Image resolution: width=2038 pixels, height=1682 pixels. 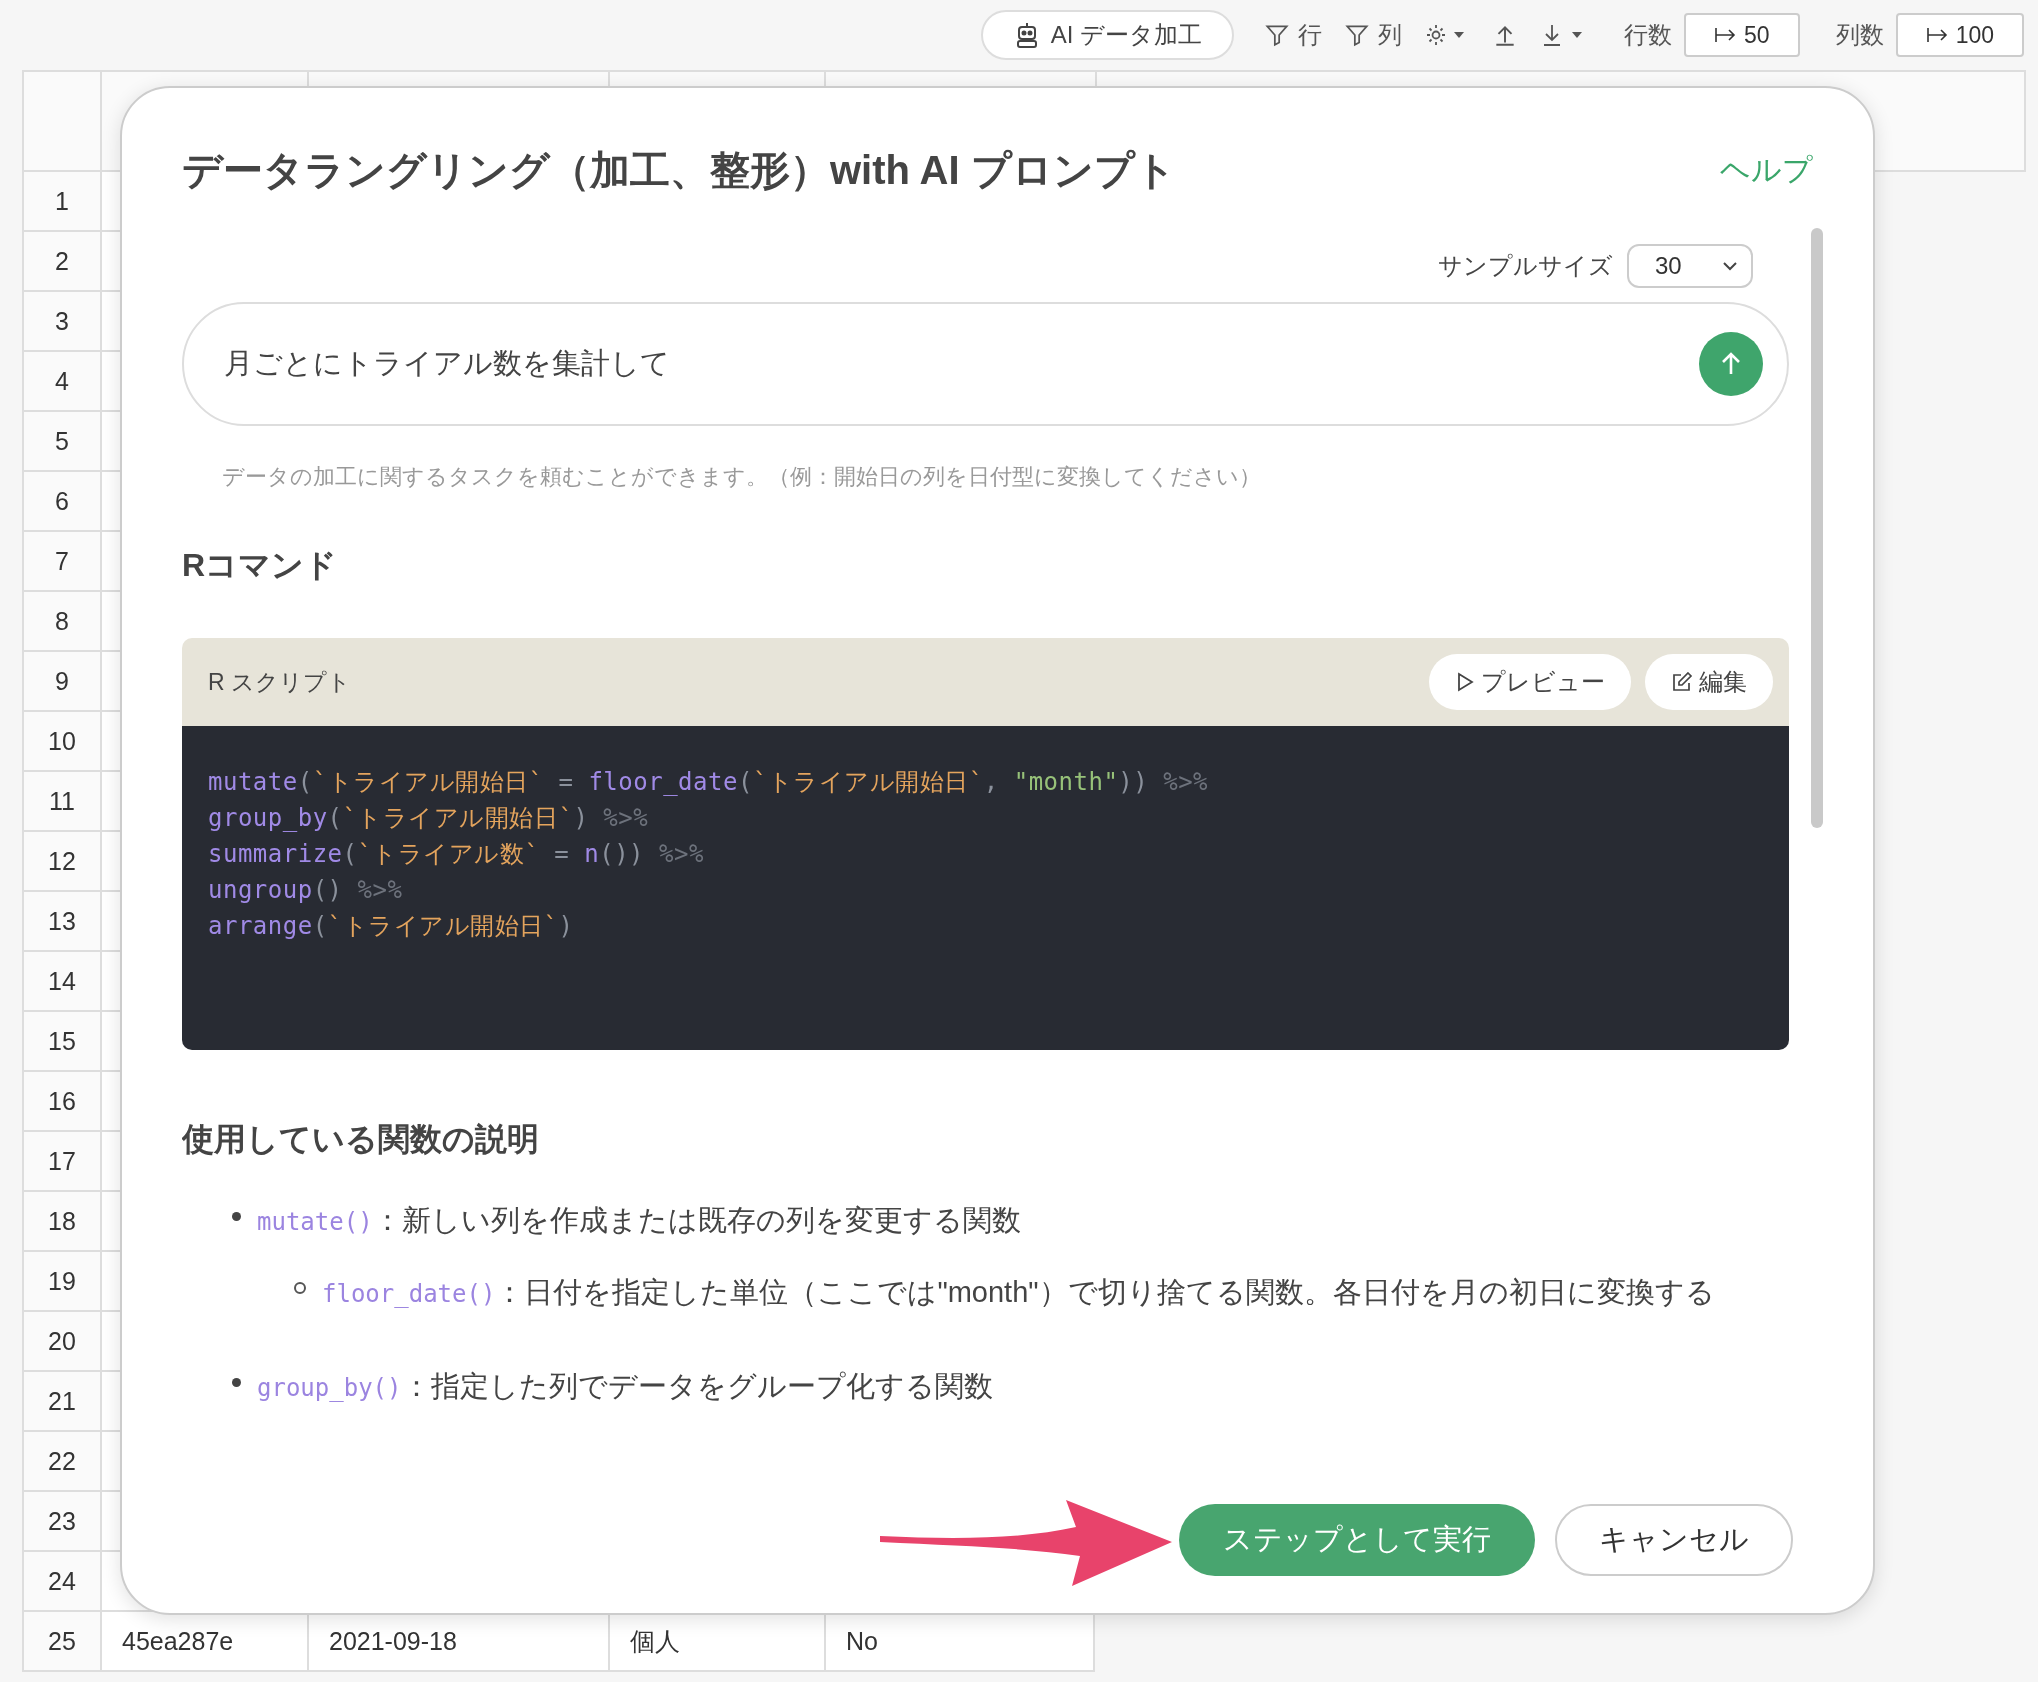 What do you see at coordinates (639, 1220) in the screenshot?
I see `function-description: mutate()：新しい列を作成または既存の列を変更する関数` at bounding box center [639, 1220].